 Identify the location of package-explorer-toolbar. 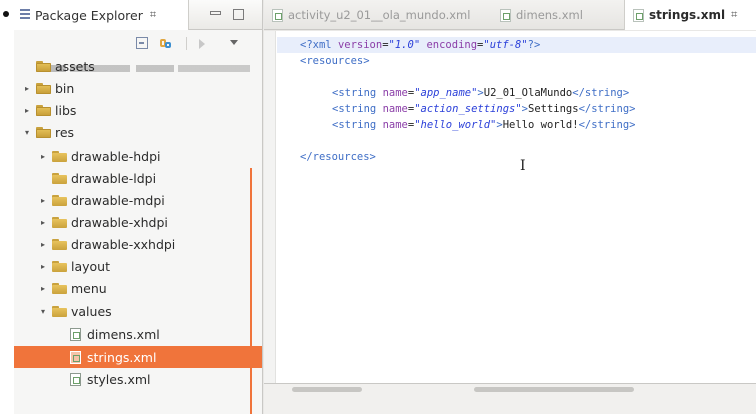
(138, 43).